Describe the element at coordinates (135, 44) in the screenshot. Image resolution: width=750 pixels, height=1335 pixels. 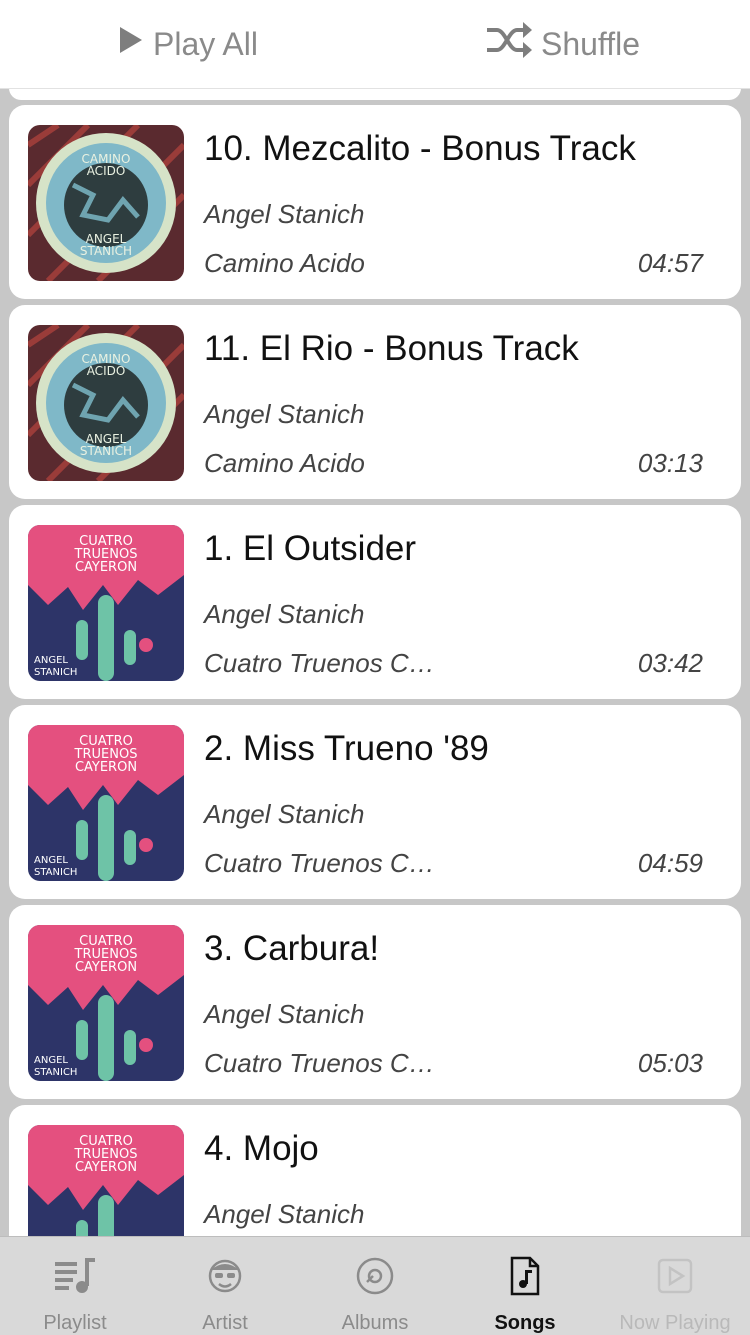
I see `play-icon` at that location.